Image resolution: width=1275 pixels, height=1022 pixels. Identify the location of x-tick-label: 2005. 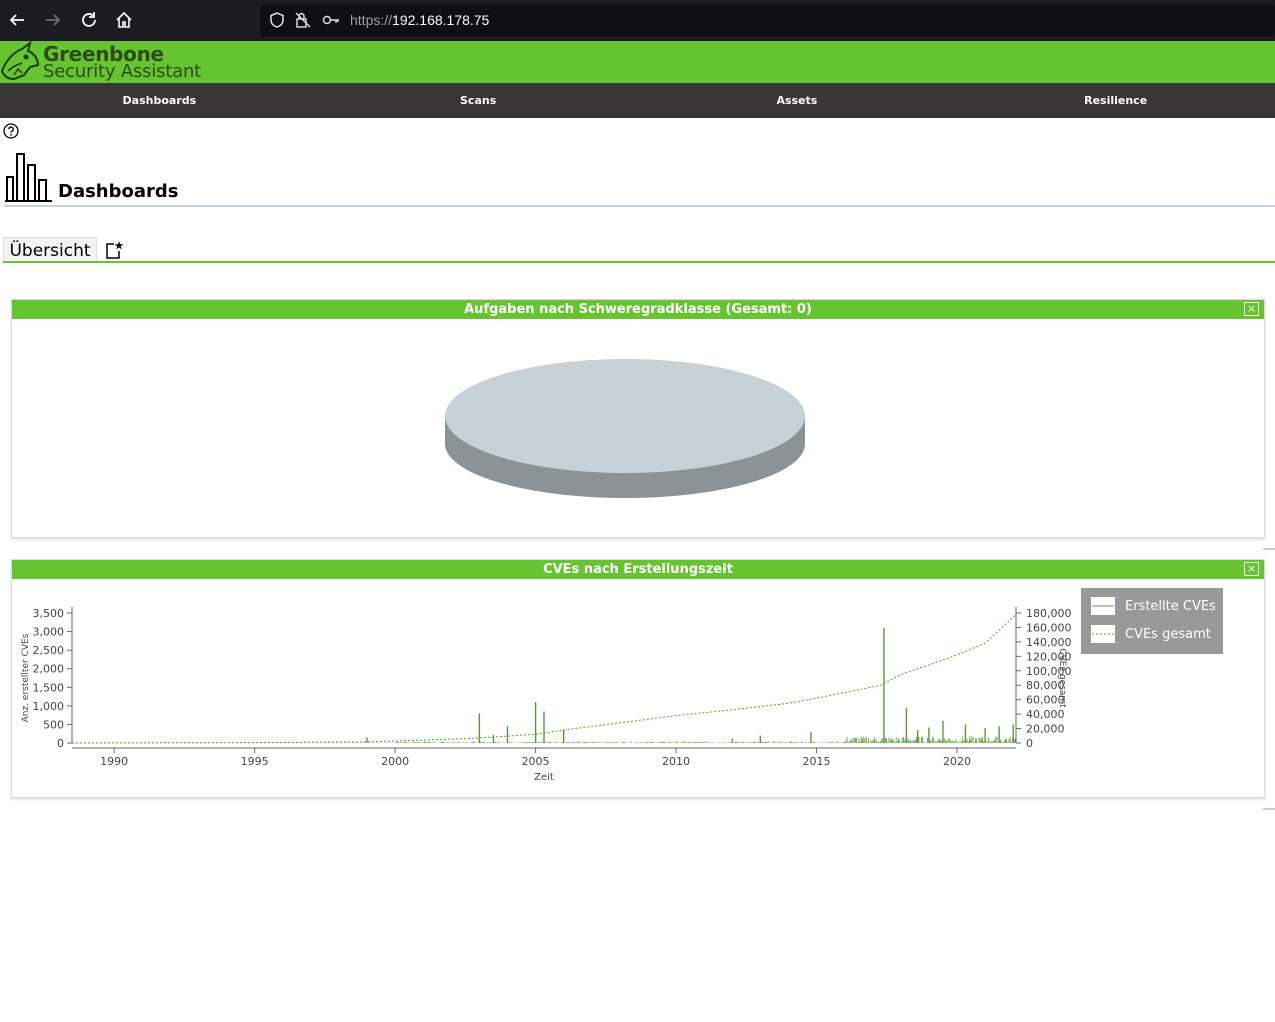
(536, 761).